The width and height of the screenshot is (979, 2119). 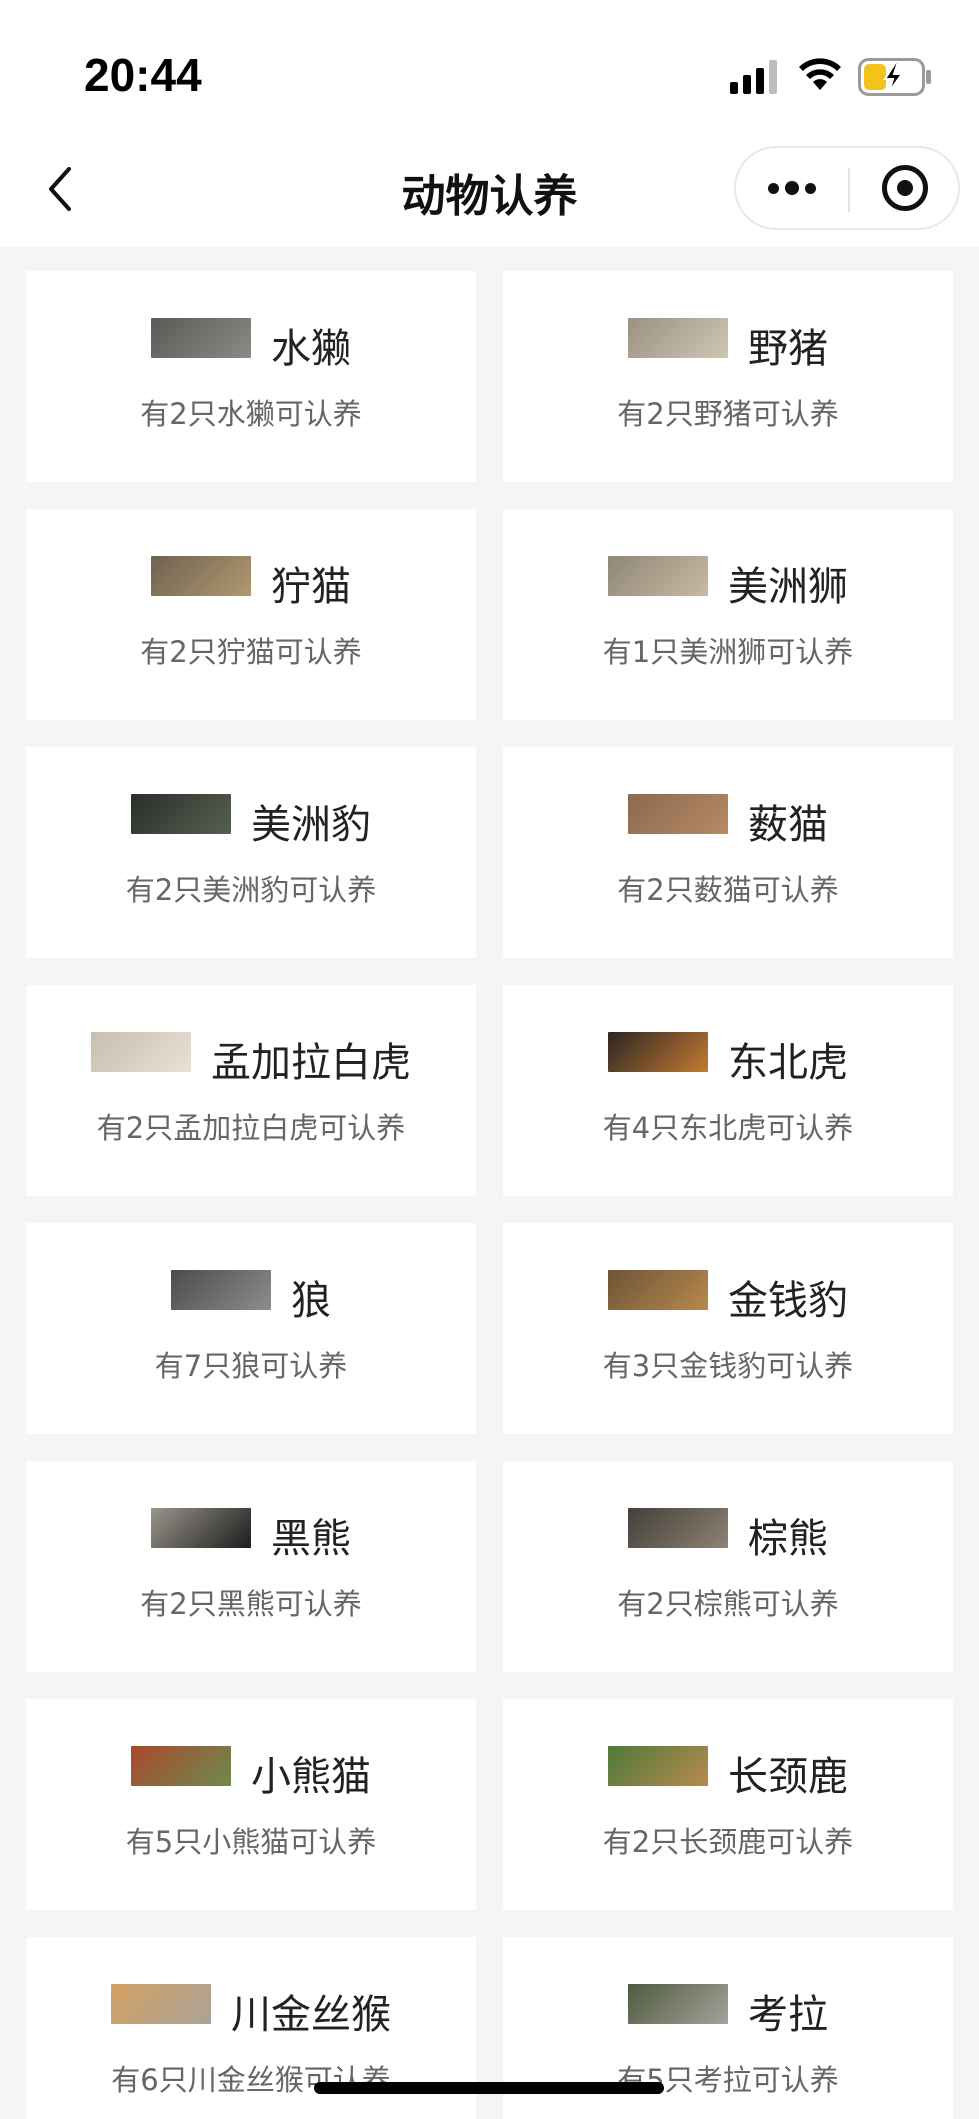 What do you see at coordinates (311, 1063) in the screenshot?
I see `animal-name: 孟加拉白虎` at bounding box center [311, 1063].